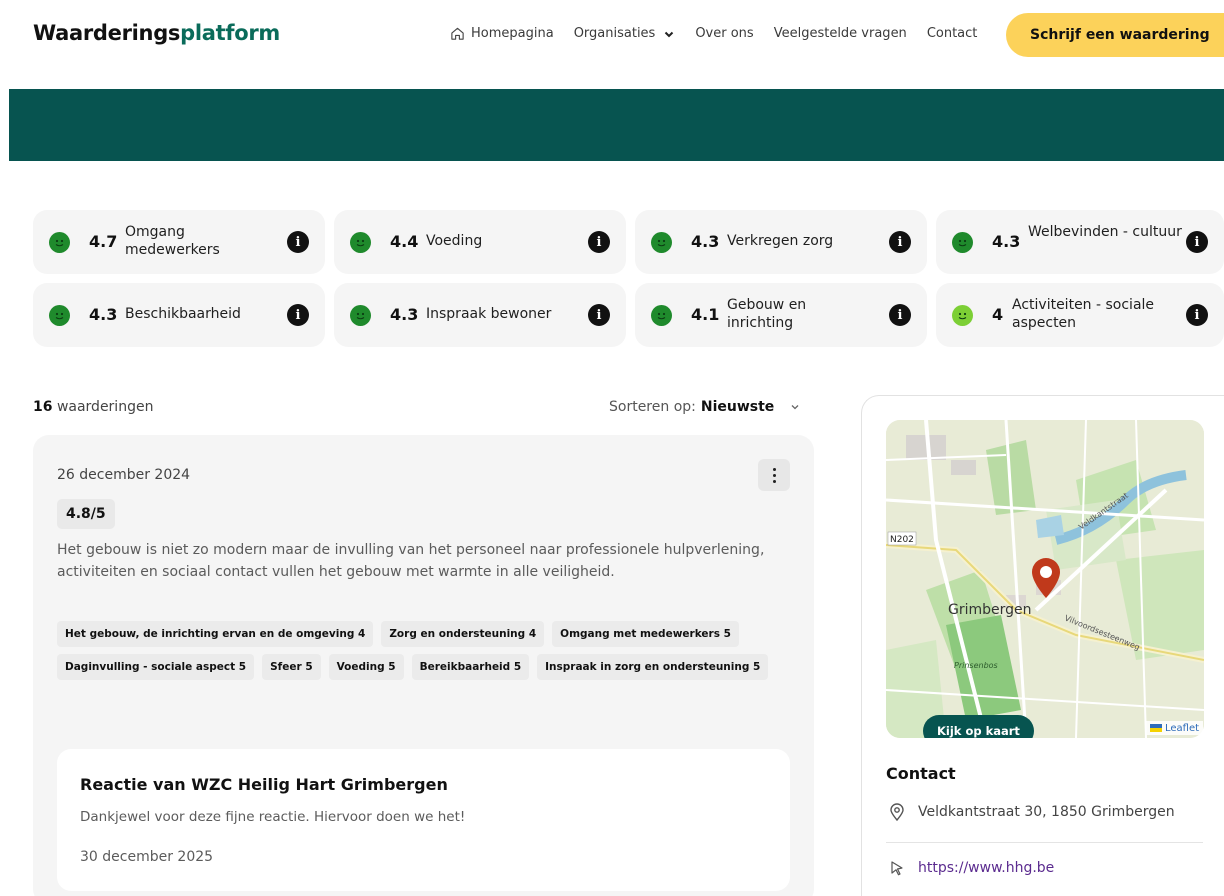 This screenshot has width=1224, height=896. I want to click on review-count: 16 waarderingen, so click(93, 407).